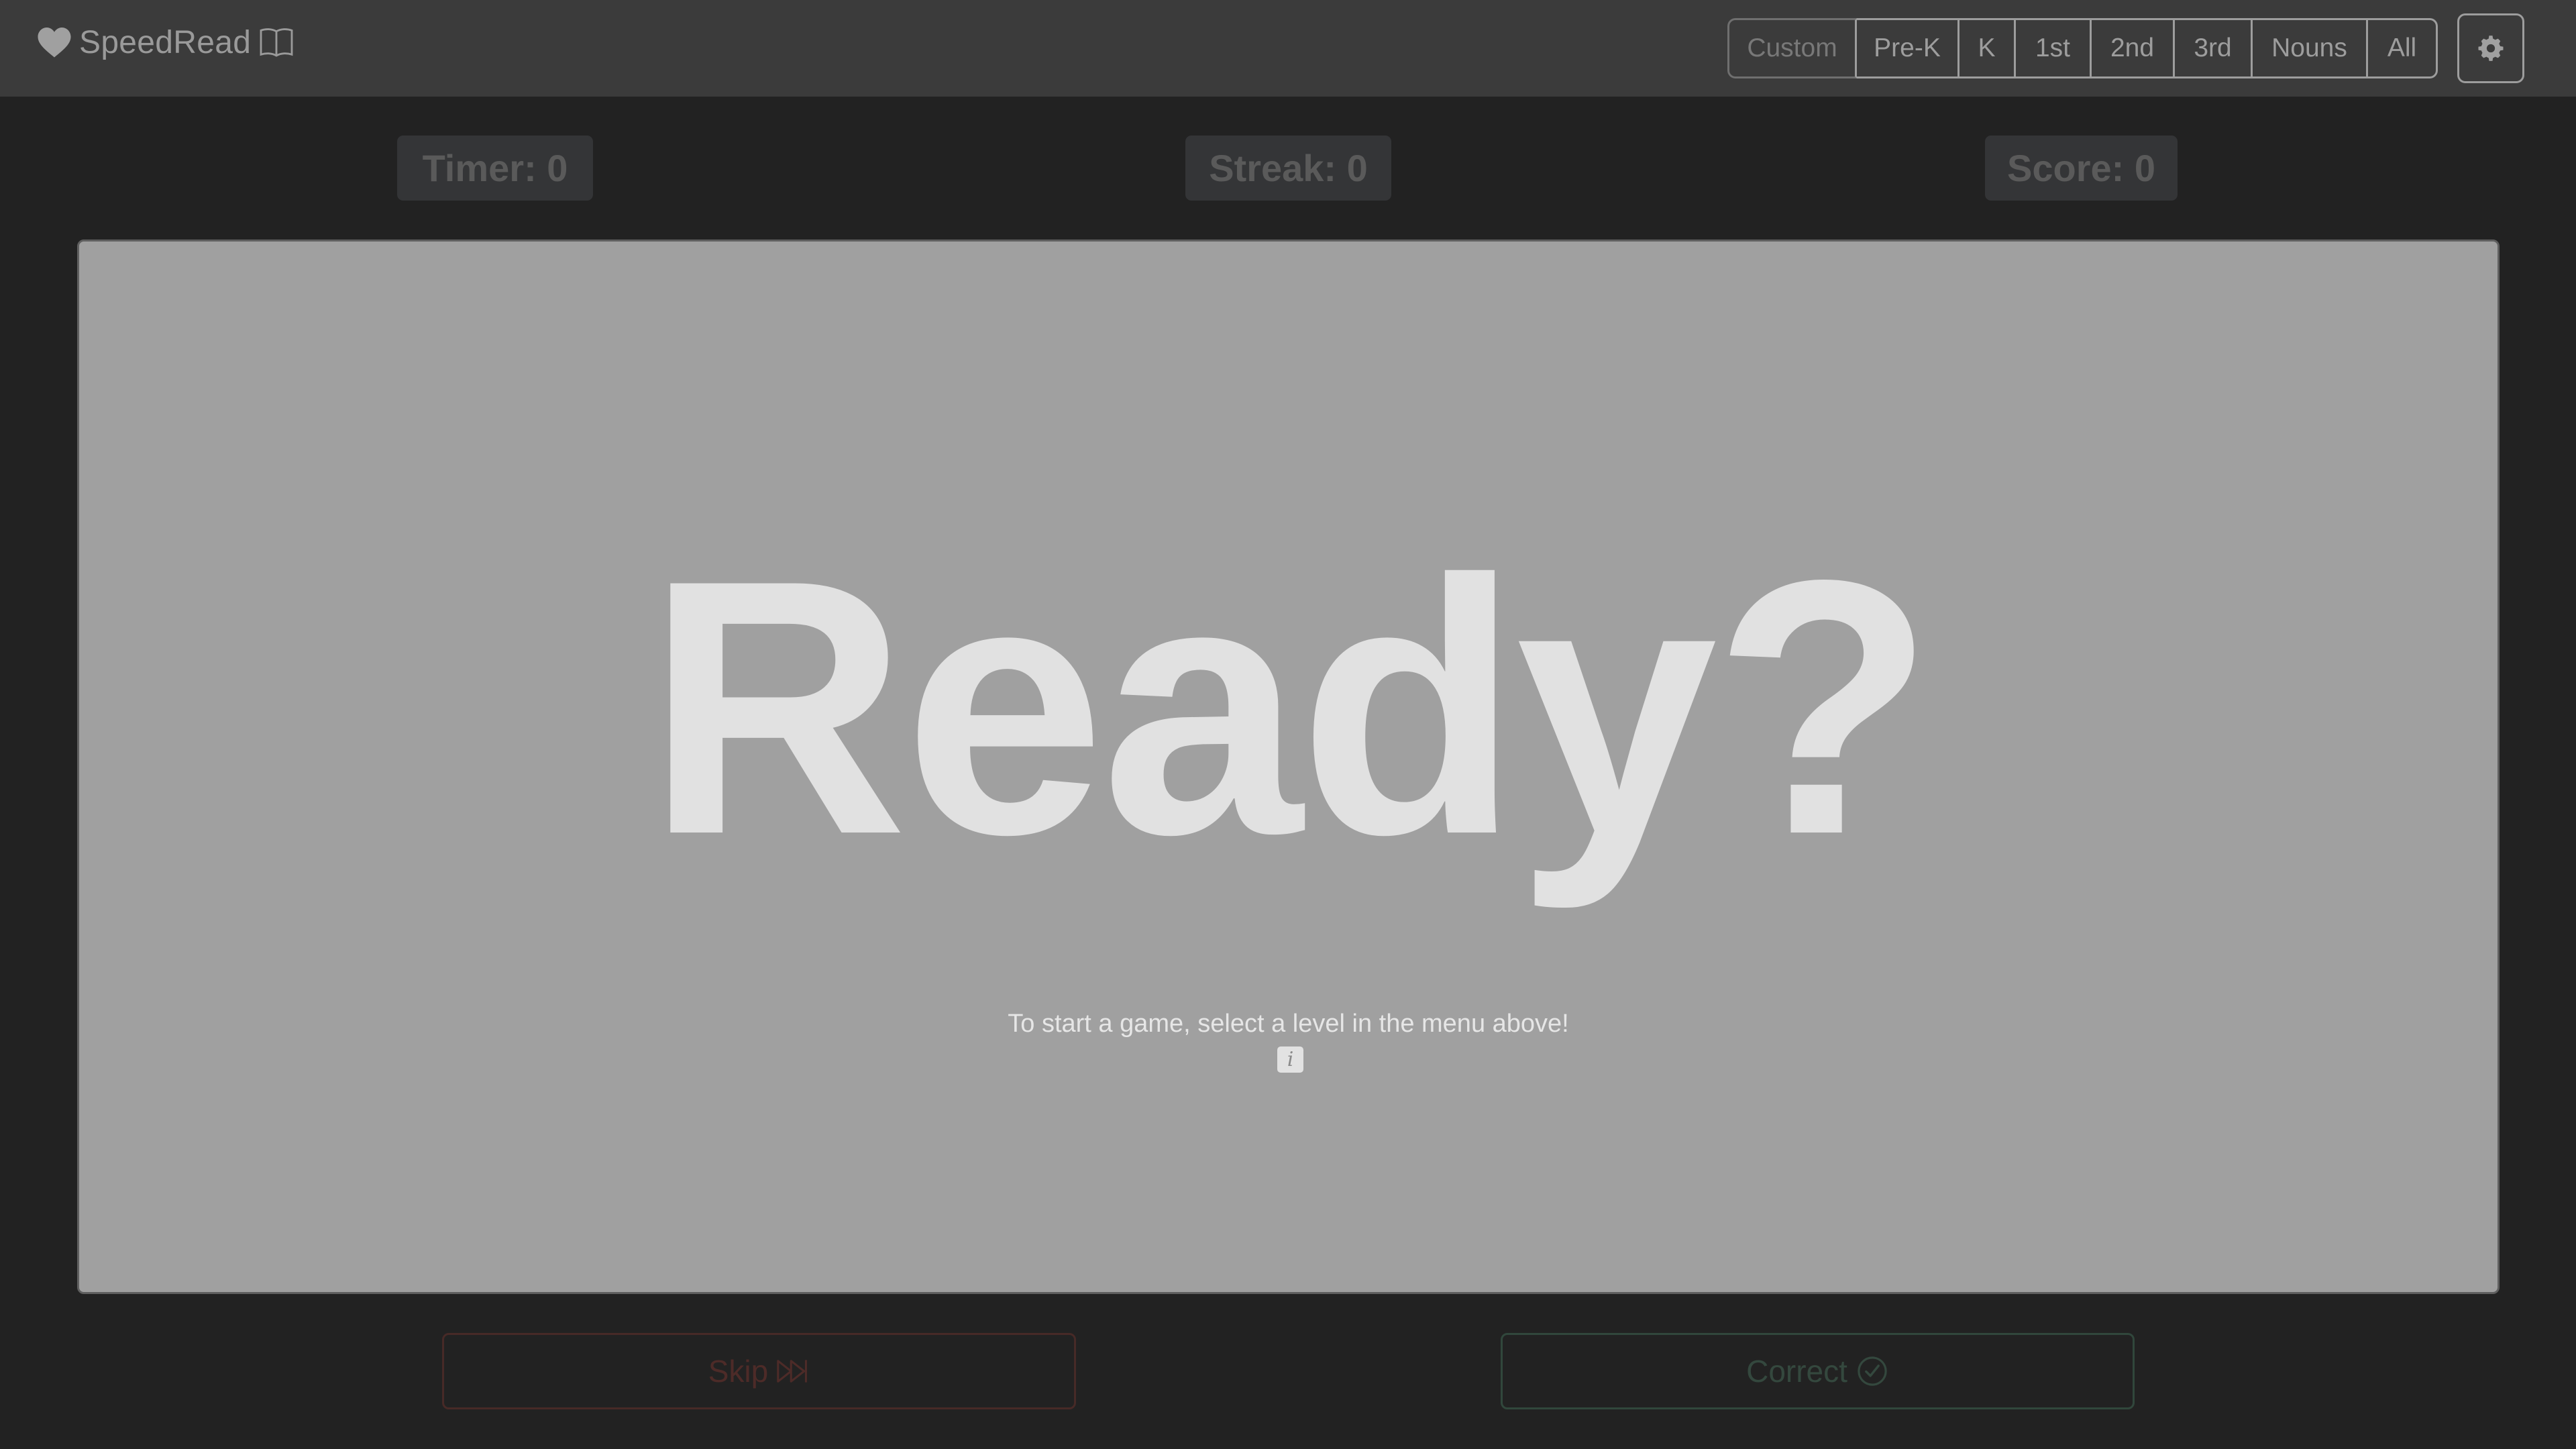 The height and width of the screenshot is (1449, 2576). What do you see at coordinates (1290, 707) in the screenshot?
I see `current-word: Ready?` at bounding box center [1290, 707].